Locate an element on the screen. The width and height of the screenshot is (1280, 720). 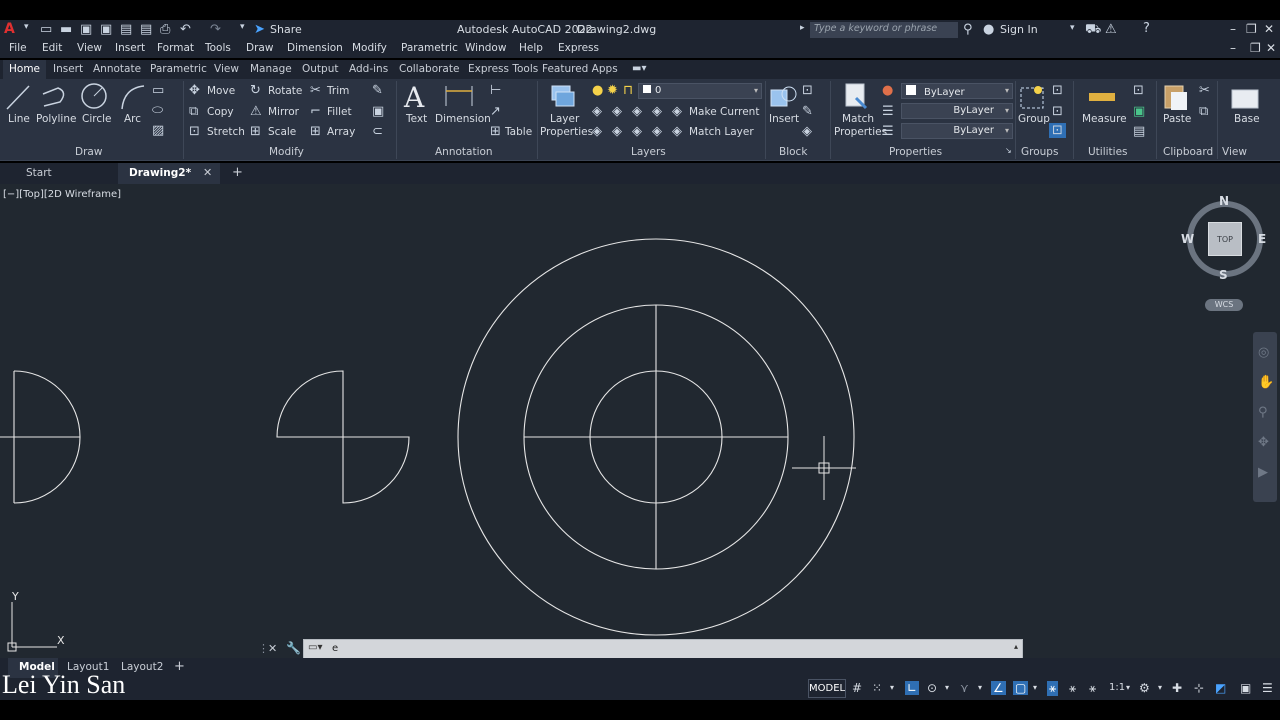
menu-format: Format is located at coordinates (175, 48).